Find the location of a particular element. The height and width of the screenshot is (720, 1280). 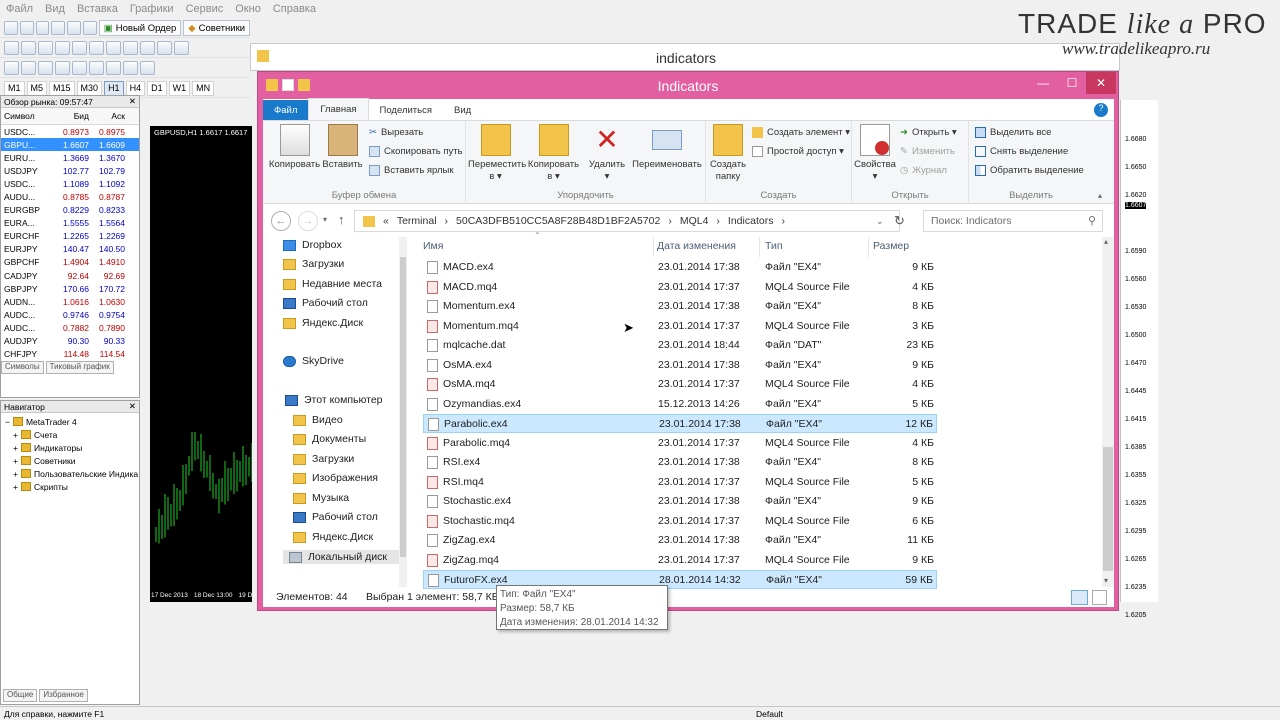

navigator-item: + Индикаторы is located at coordinates (70, 447).